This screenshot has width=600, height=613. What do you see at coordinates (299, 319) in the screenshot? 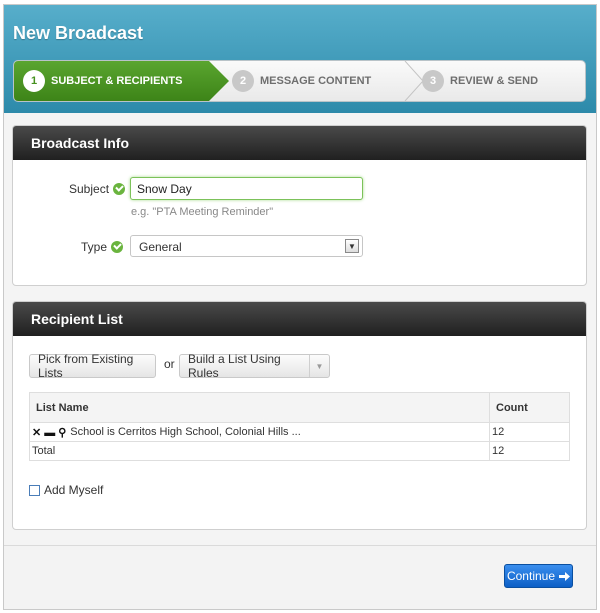
I see `panel-heading: Recipient List` at bounding box center [299, 319].